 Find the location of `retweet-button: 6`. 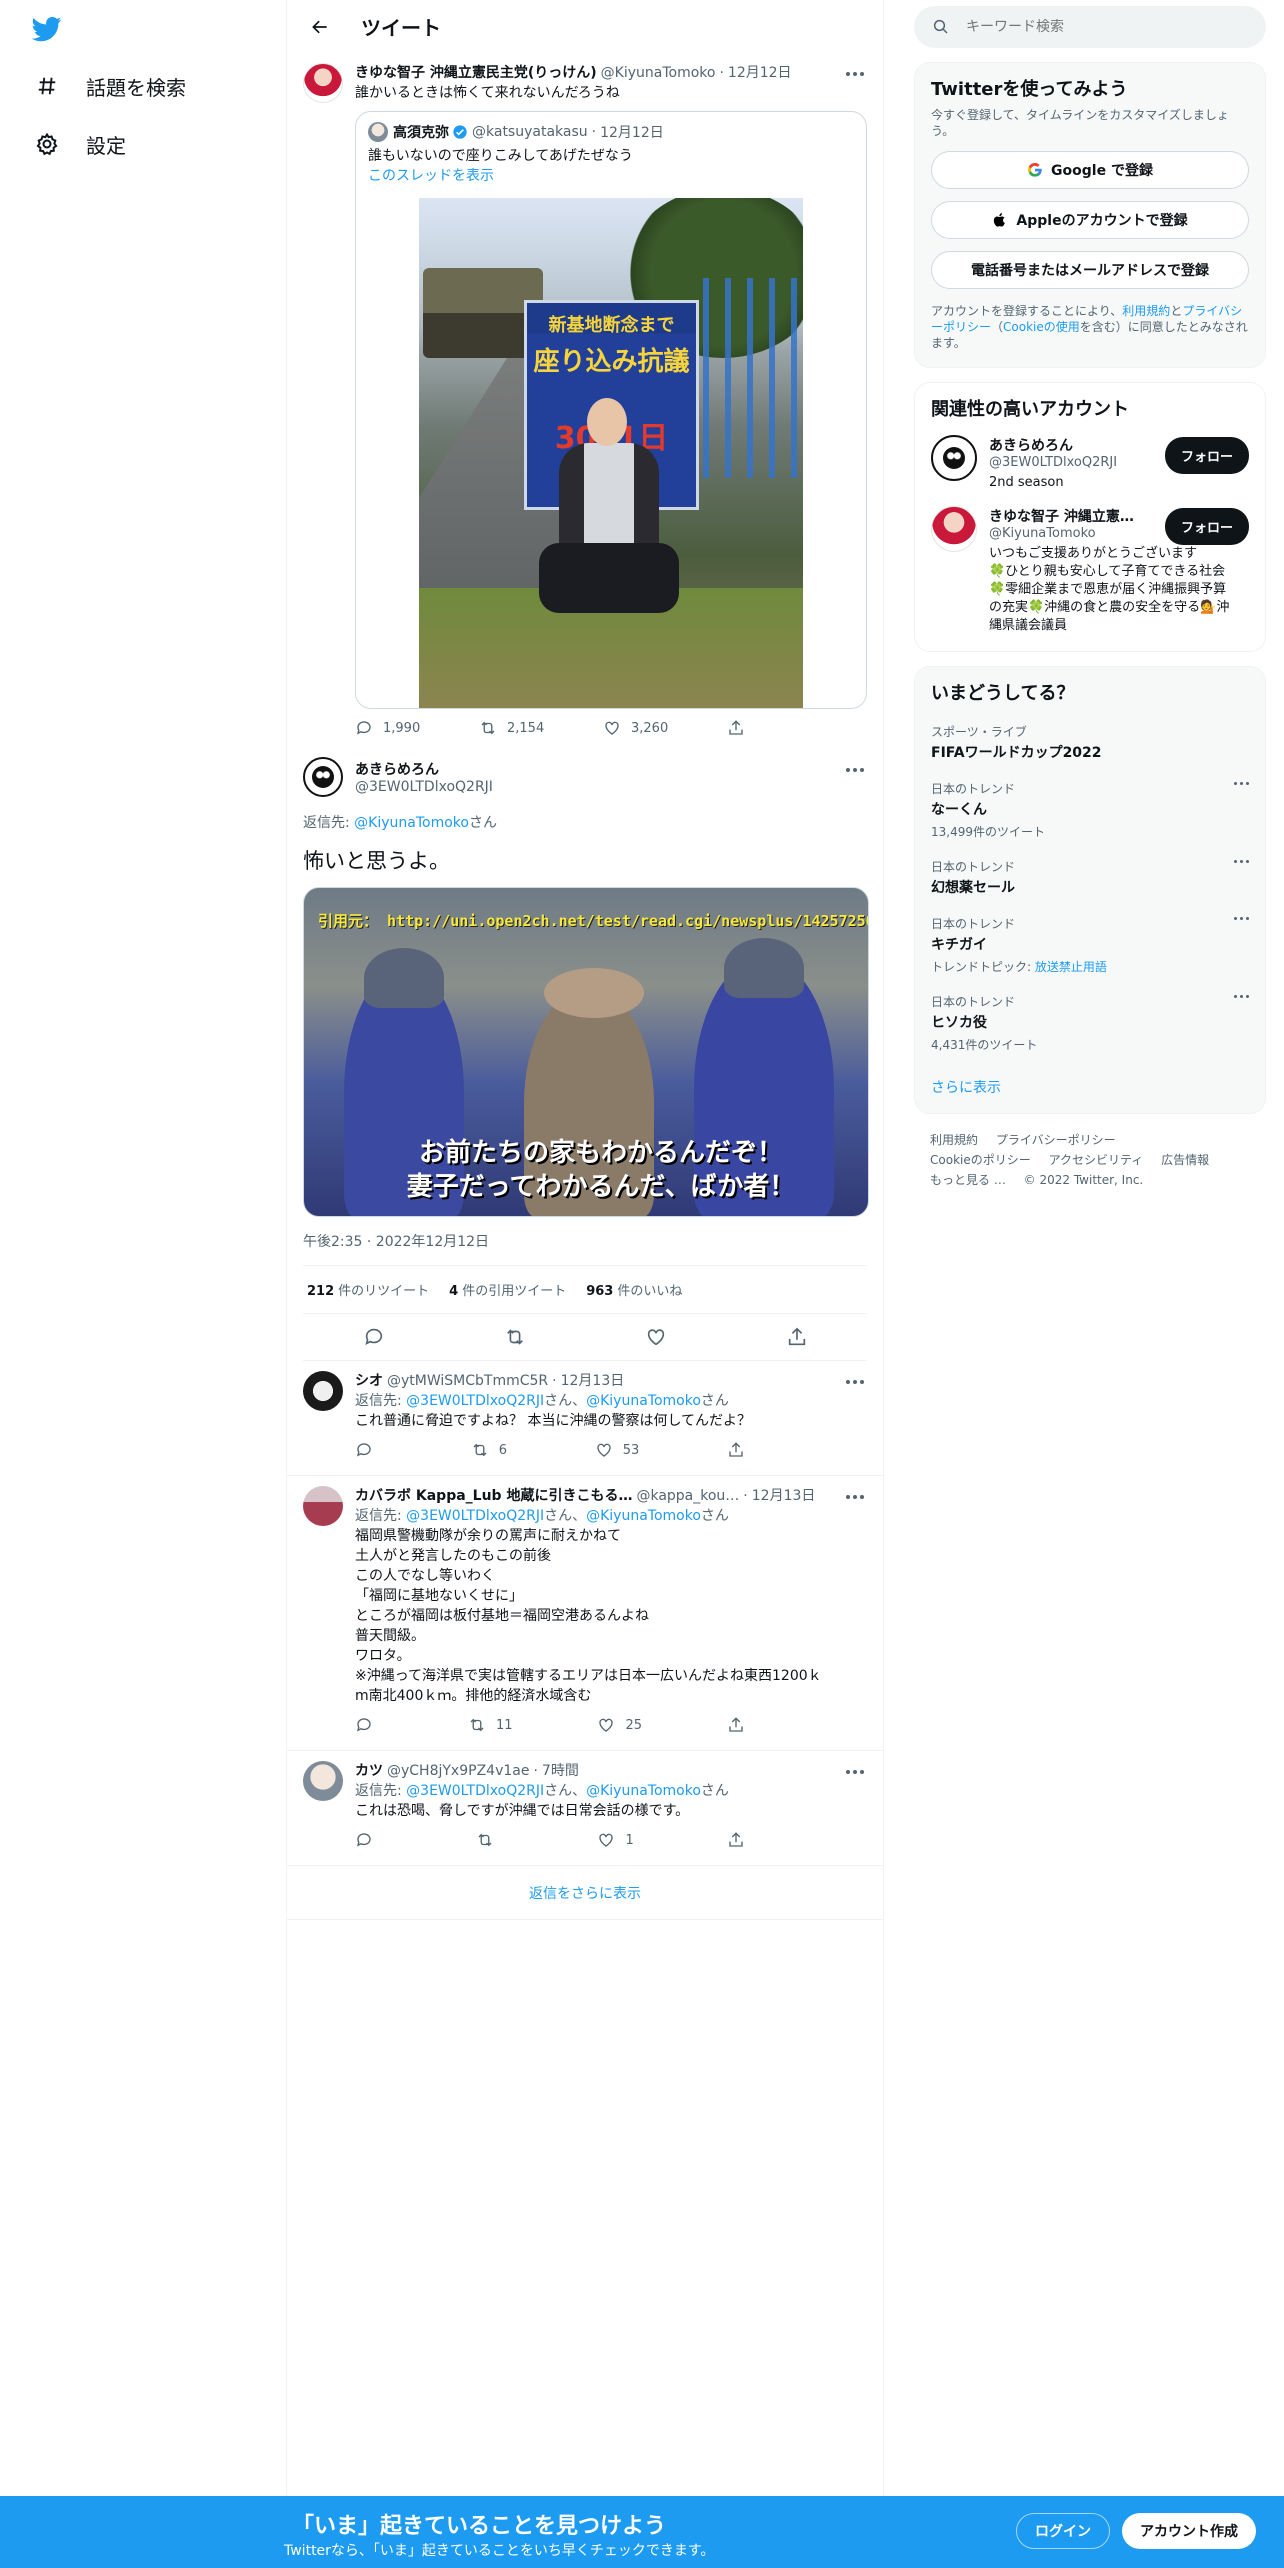

retweet-button: 6 is located at coordinates (489, 1450).